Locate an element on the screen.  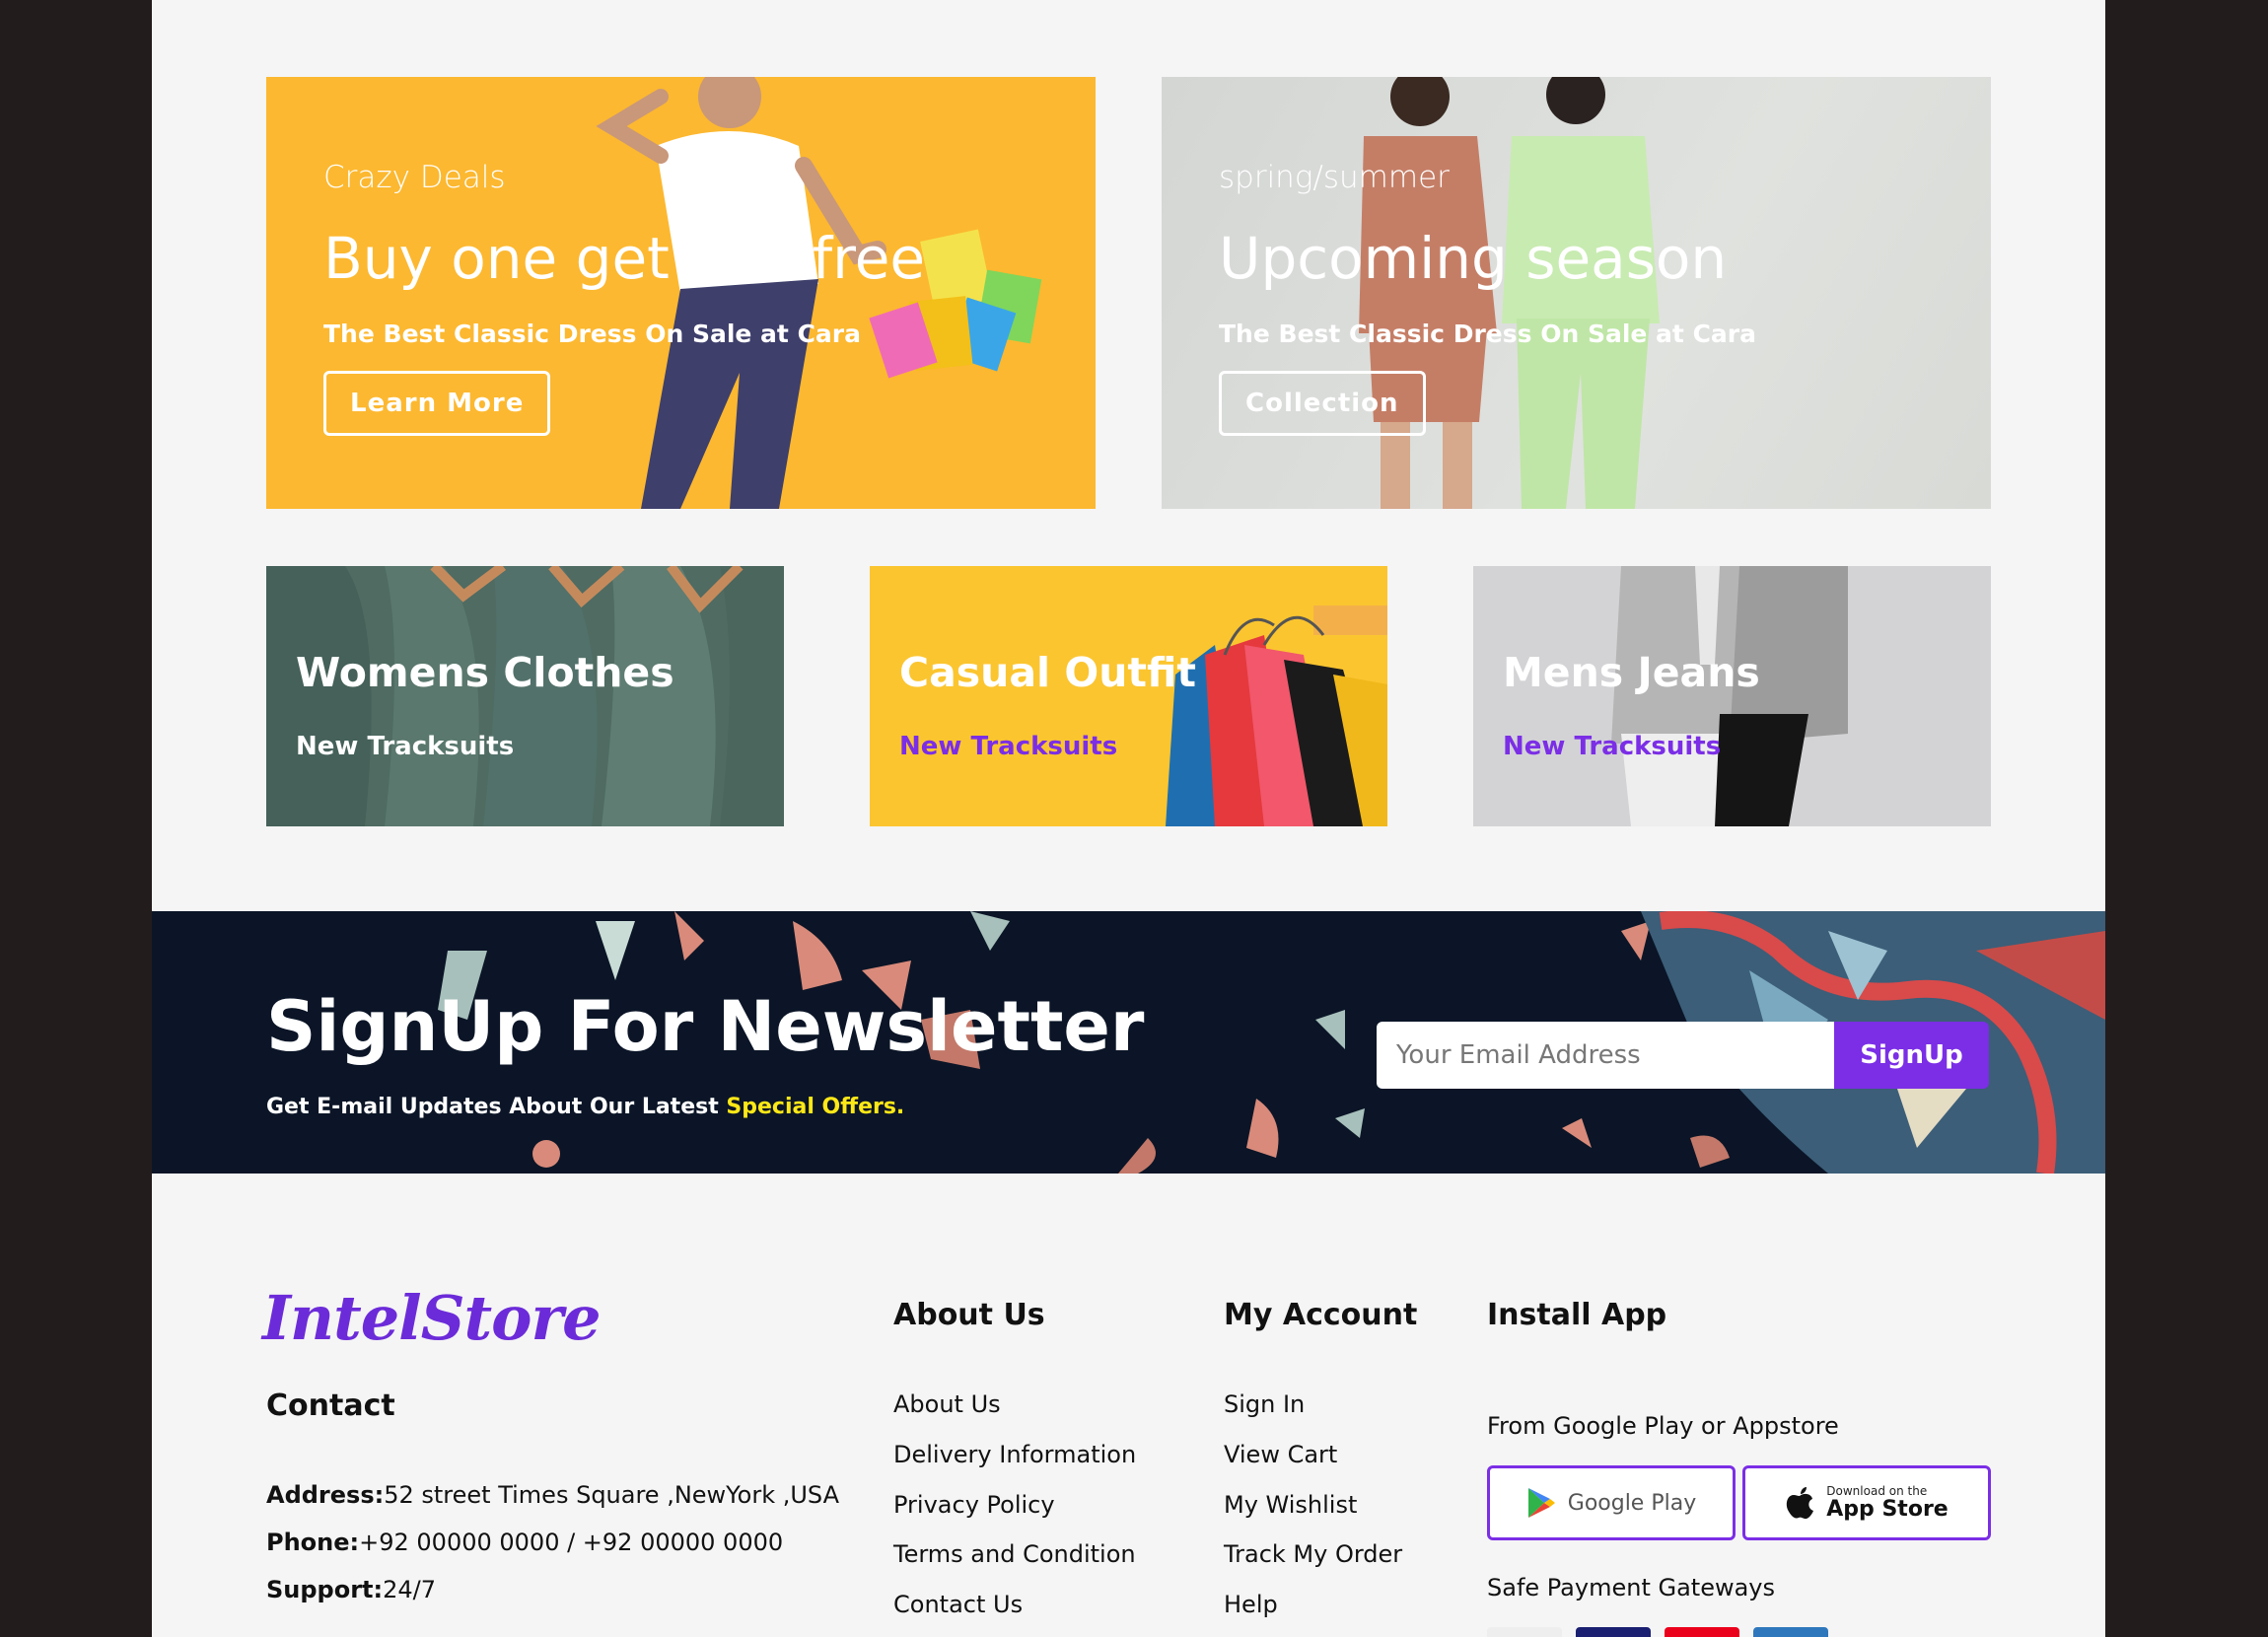
contact-phone: Phone:+92 00000 0000 / +92 00000 0000 is located at coordinates (524, 1542).